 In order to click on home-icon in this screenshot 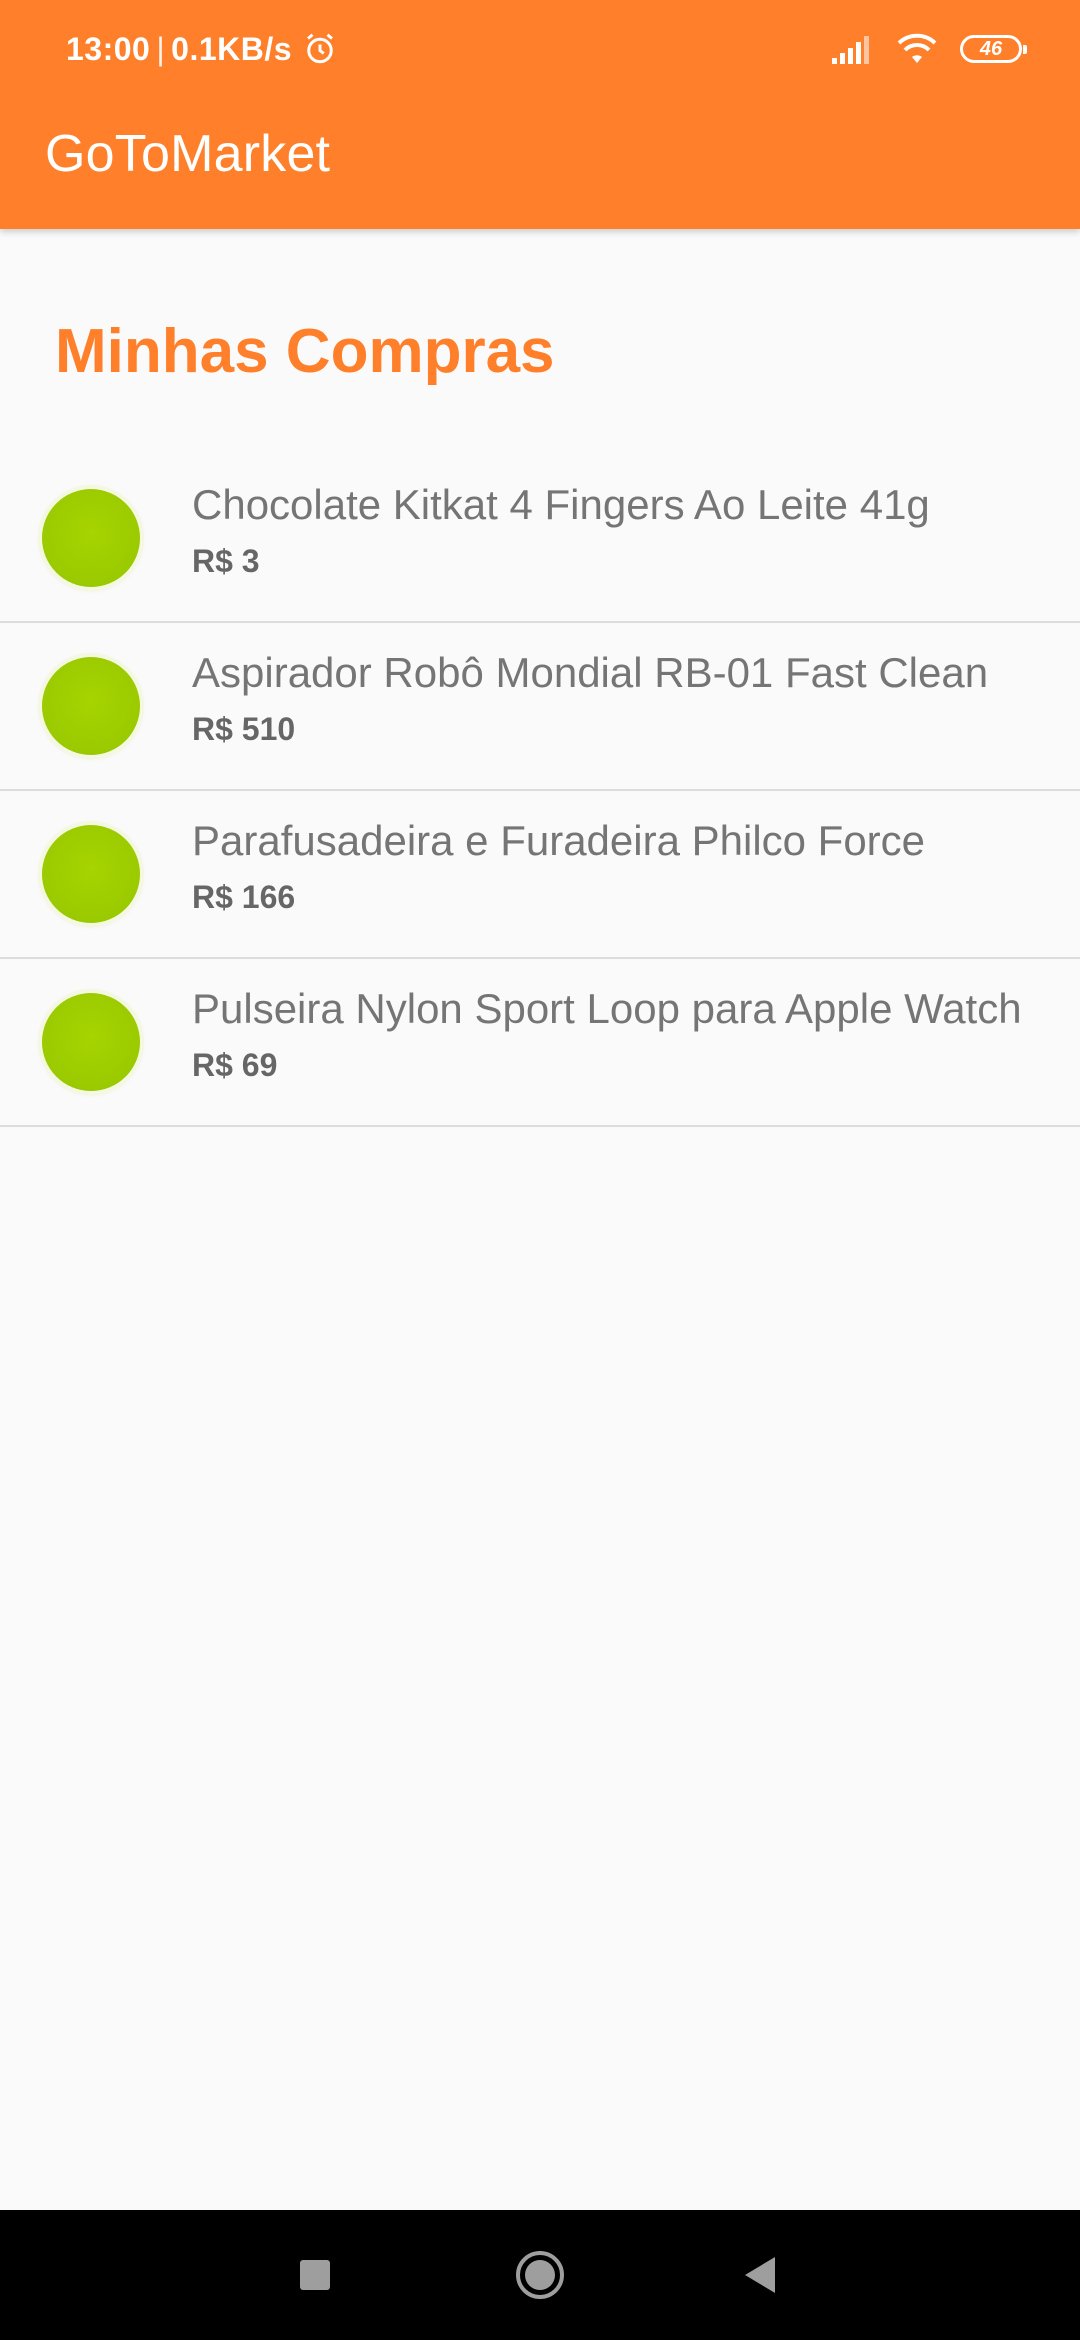, I will do `click(540, 2275)`.